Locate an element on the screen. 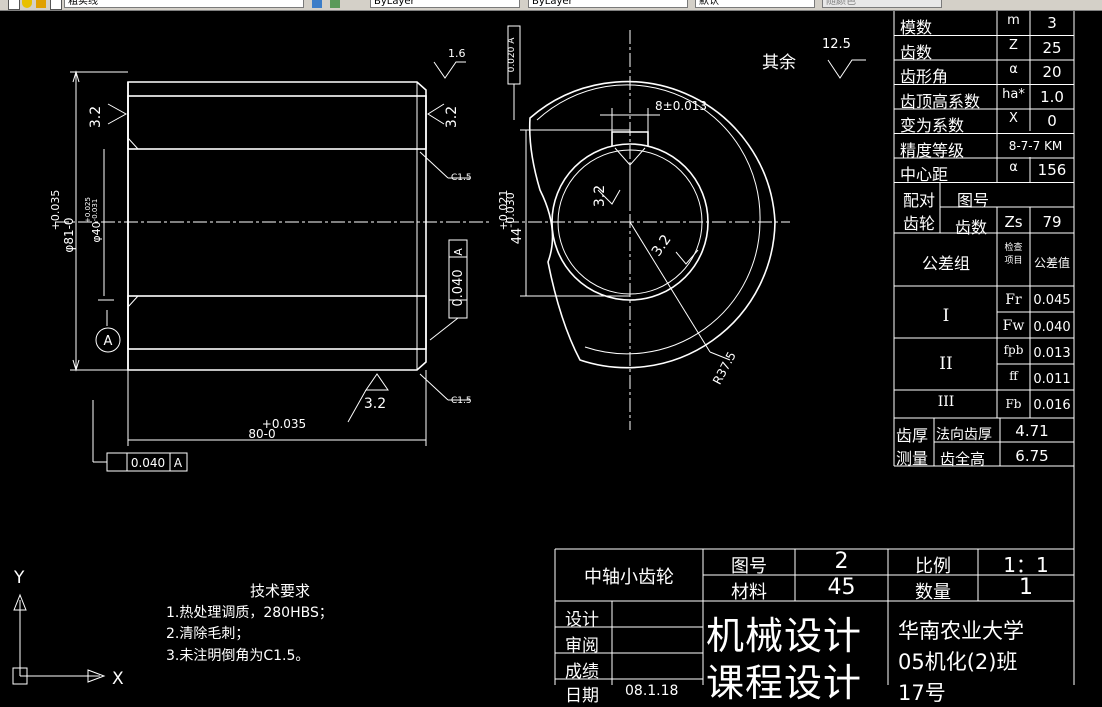 This screenshot has height=707, width=1102. other-roughness-value: 12.5 is located at coordinates (836, 44).